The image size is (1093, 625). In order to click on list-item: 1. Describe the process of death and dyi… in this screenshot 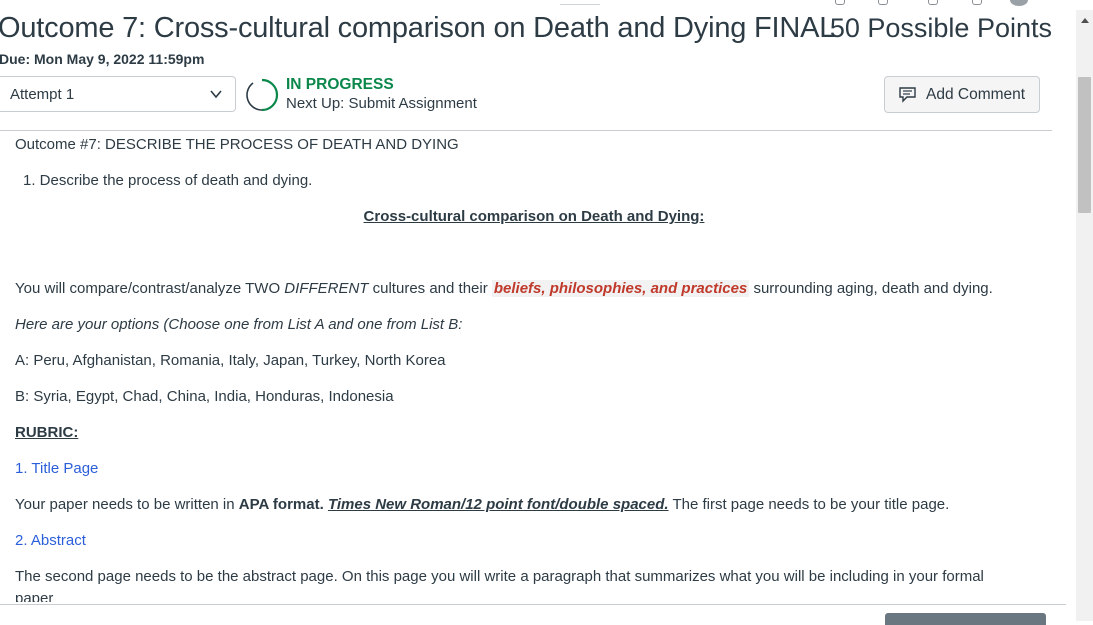, I will do `click(168, 180)`.